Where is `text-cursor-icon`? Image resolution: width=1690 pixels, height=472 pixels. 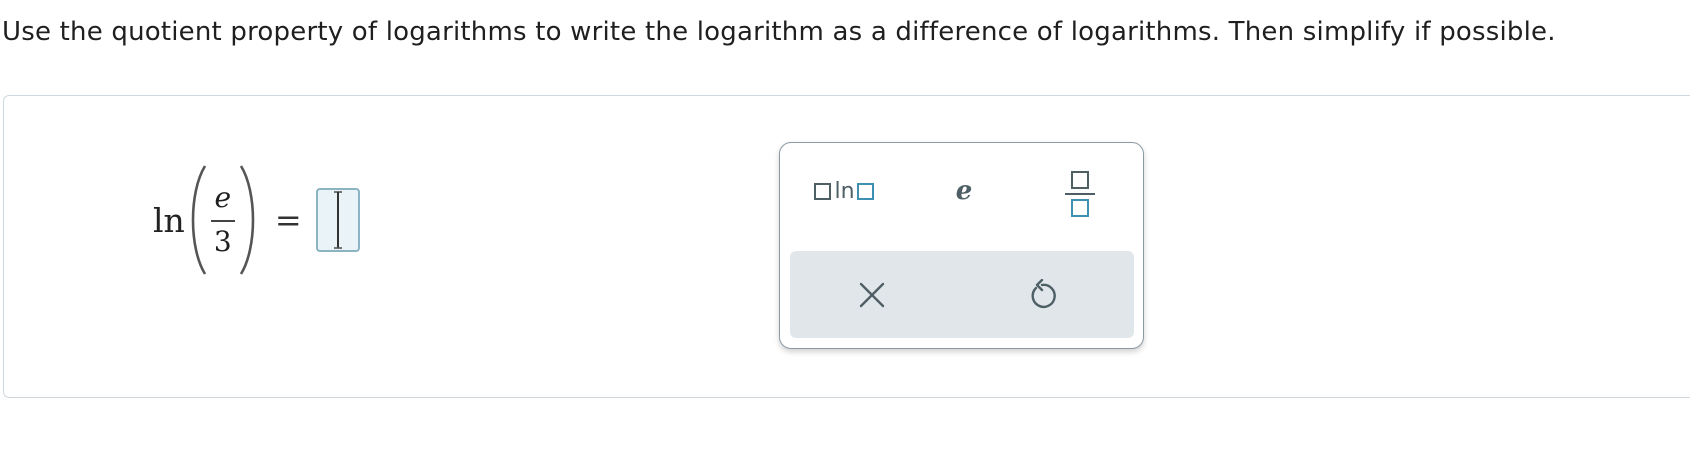
text-cursor-icon is located at coordinates (337, 220).